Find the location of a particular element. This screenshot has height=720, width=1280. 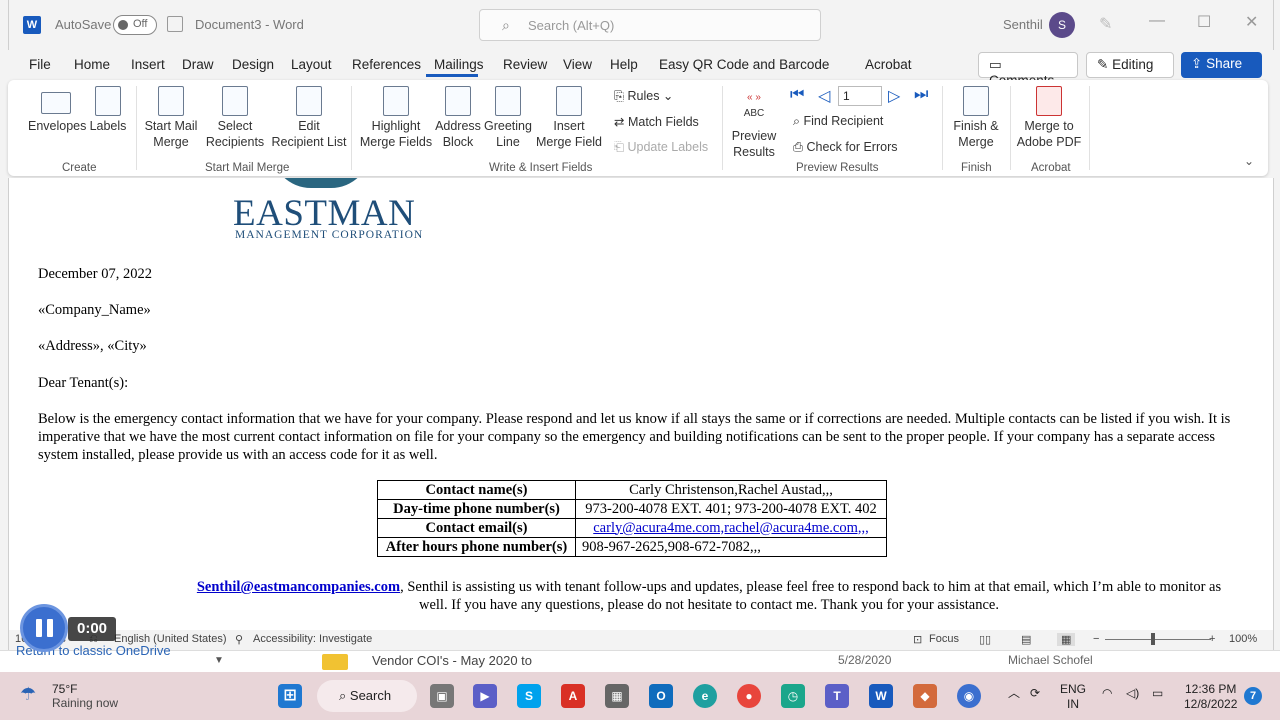

recorder-icon: ◉ is located at coordinates (969, 696).